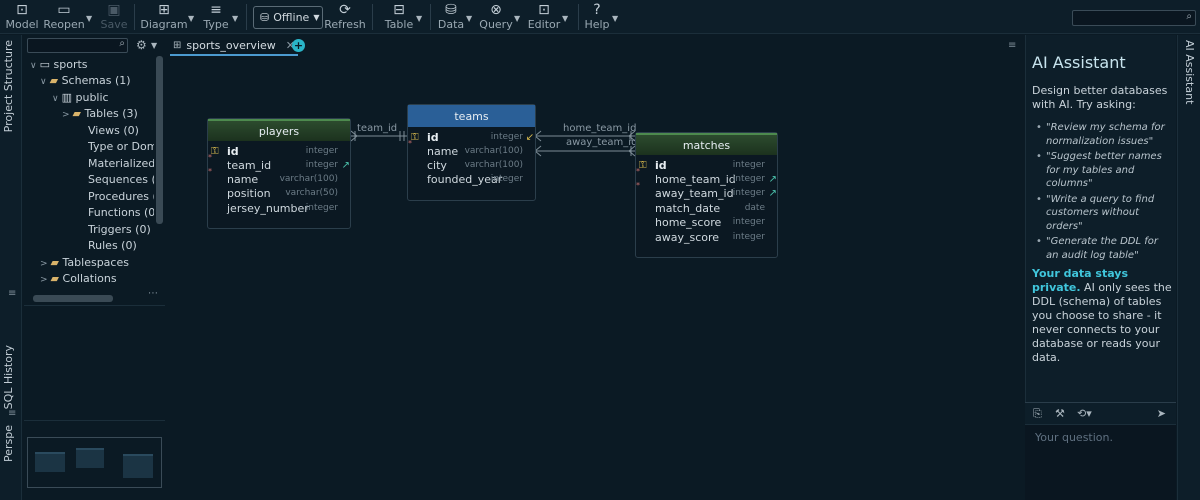 Image resolution: width=1200 pixels, height=500 pixels. I want to click on referenced-key-icon: ↙, so click(529, 137).